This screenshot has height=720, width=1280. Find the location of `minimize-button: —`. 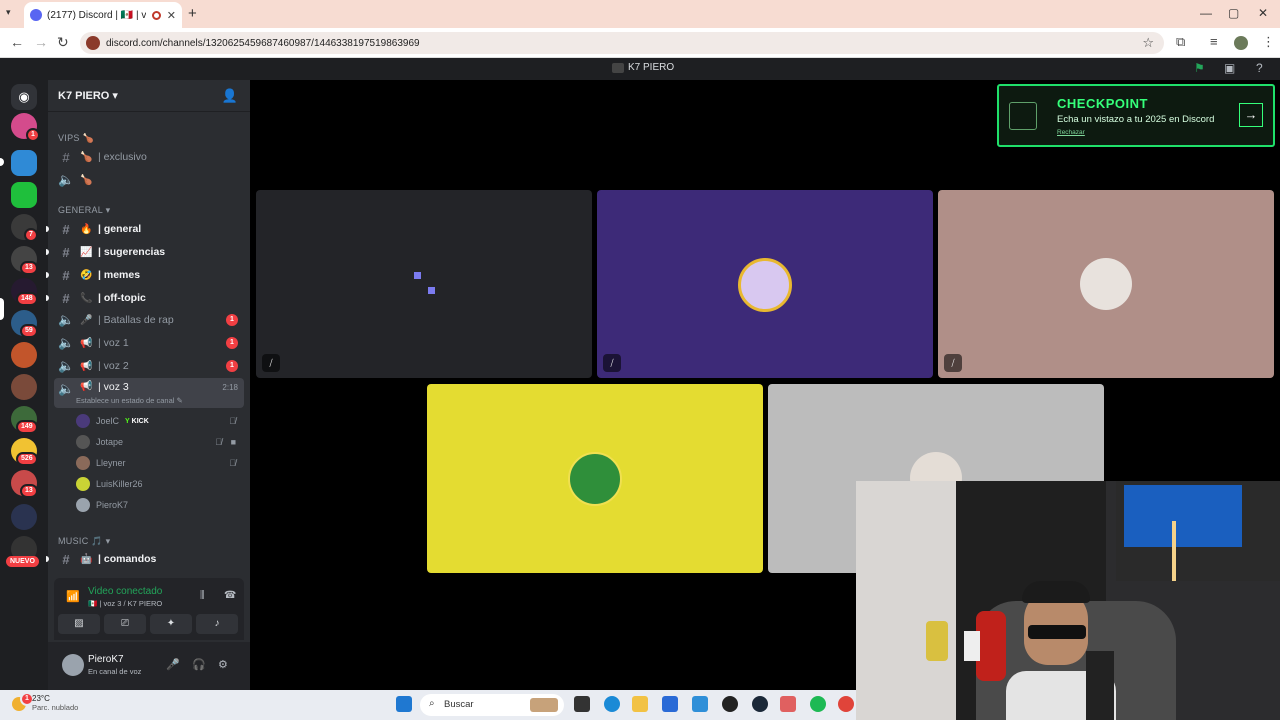

minimize-button: — is located at coordinates (1206, 13).